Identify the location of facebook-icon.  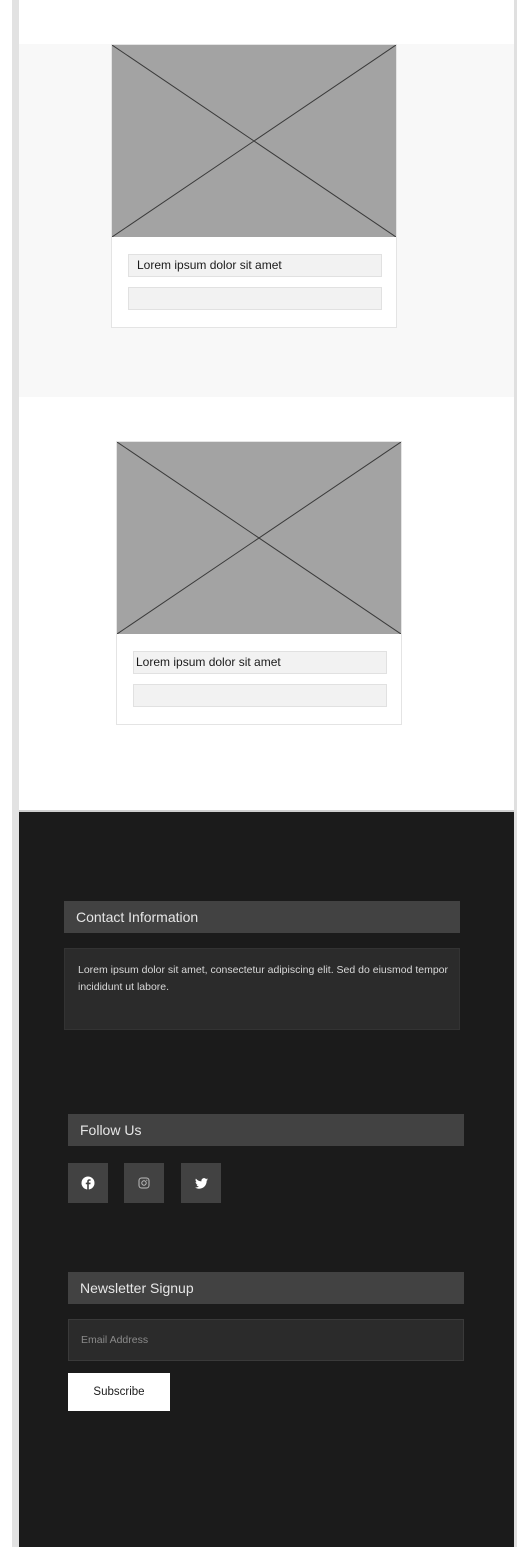
(88, 1183).